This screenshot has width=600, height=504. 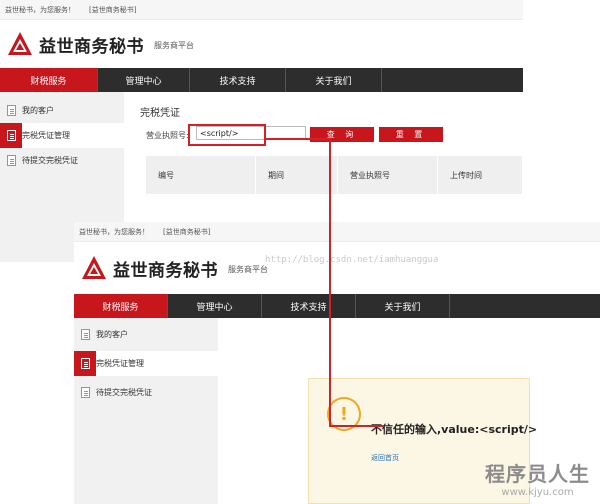 What do you see at coordinates (385, 458) in the screenshot?
I see `back-home-link: 返回首页` at bounding box center [385, 458].